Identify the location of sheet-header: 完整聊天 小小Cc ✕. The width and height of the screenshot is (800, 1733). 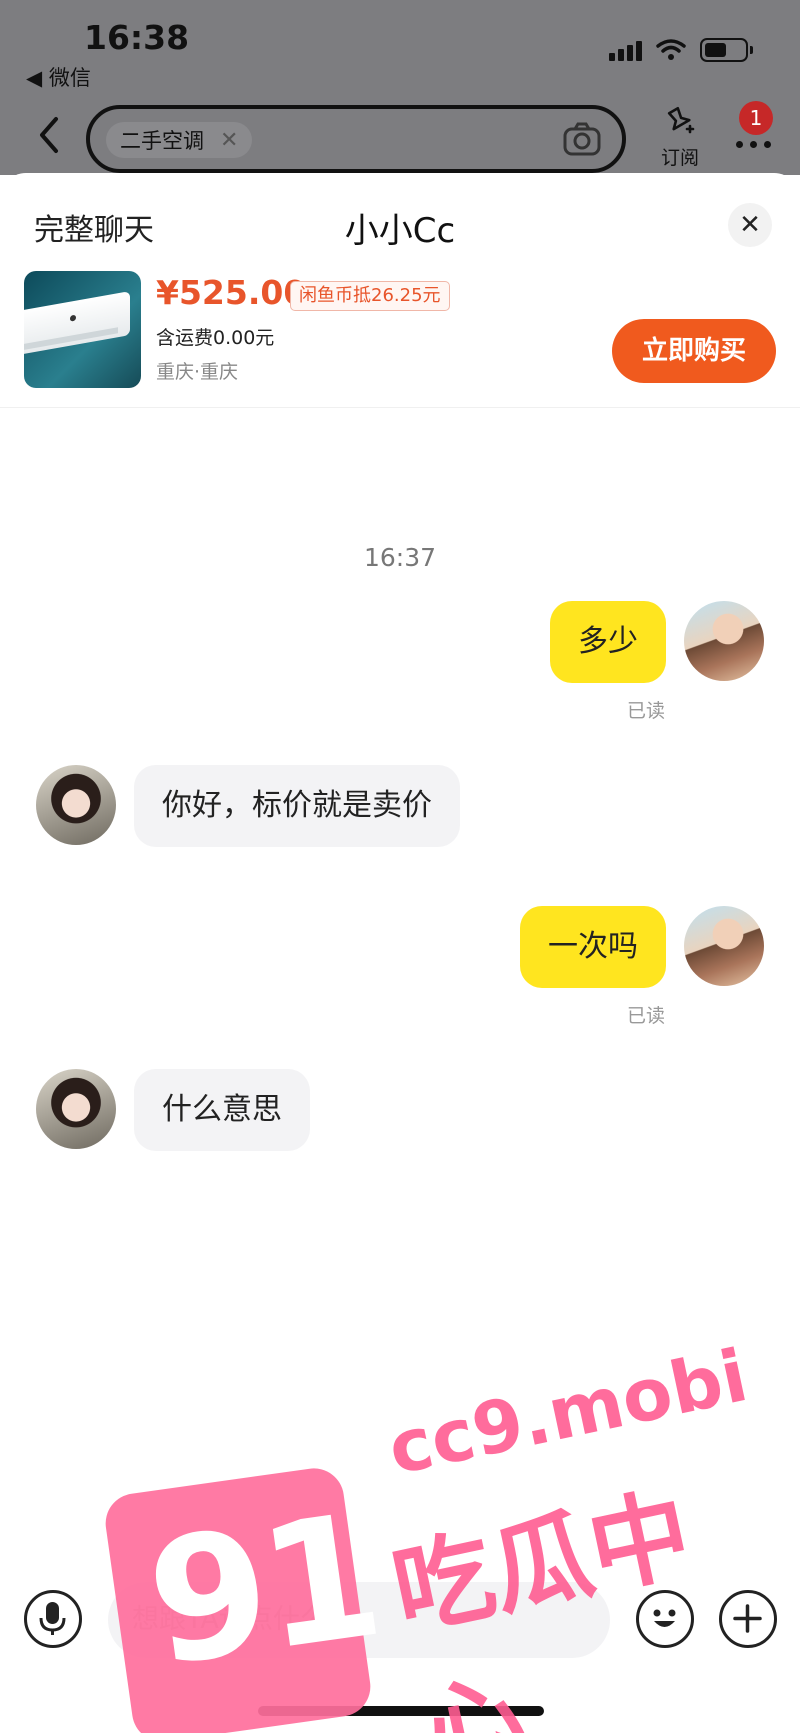
(400, 218).